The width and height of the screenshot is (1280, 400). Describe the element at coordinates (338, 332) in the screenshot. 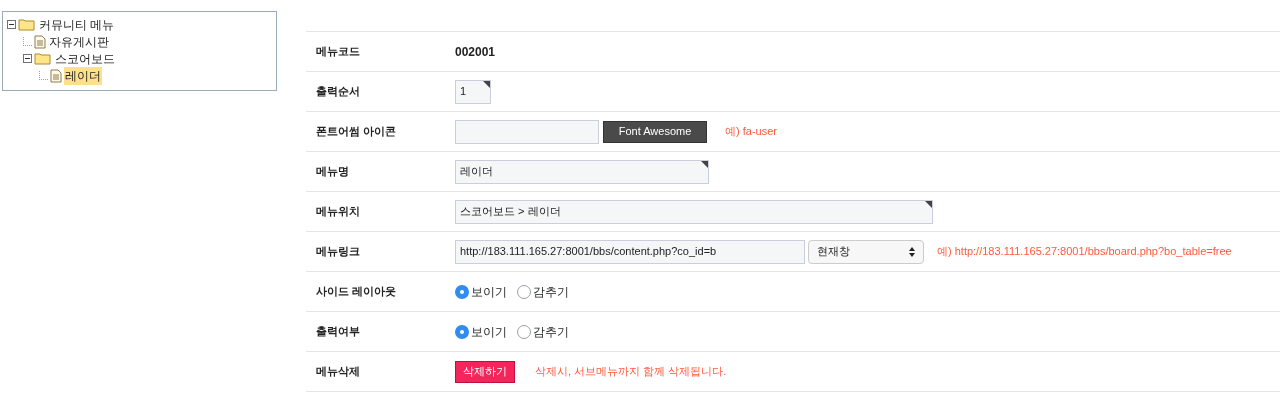

I see `field-label: 출력여부` at that location.